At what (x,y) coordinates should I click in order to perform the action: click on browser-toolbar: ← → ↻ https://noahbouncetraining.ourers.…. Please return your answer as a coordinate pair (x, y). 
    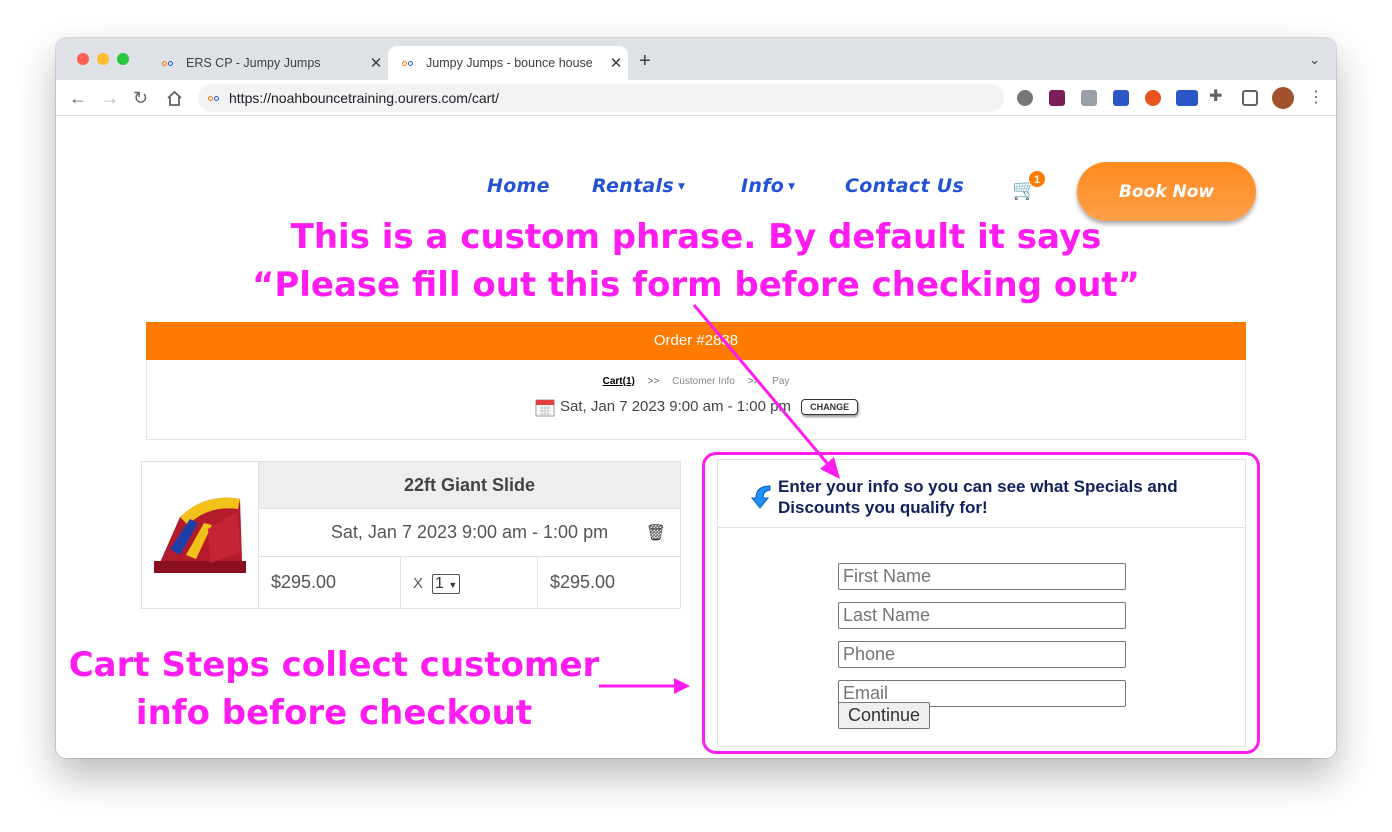
    Looking at the image, I should click on (696, 98).